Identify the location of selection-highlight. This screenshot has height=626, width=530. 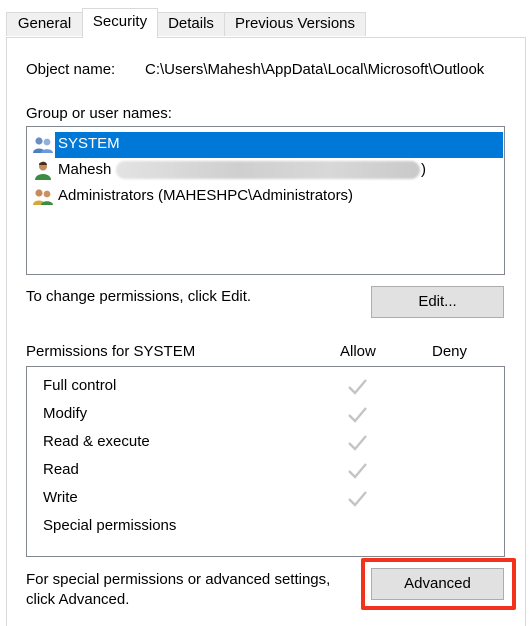
(279, 145).